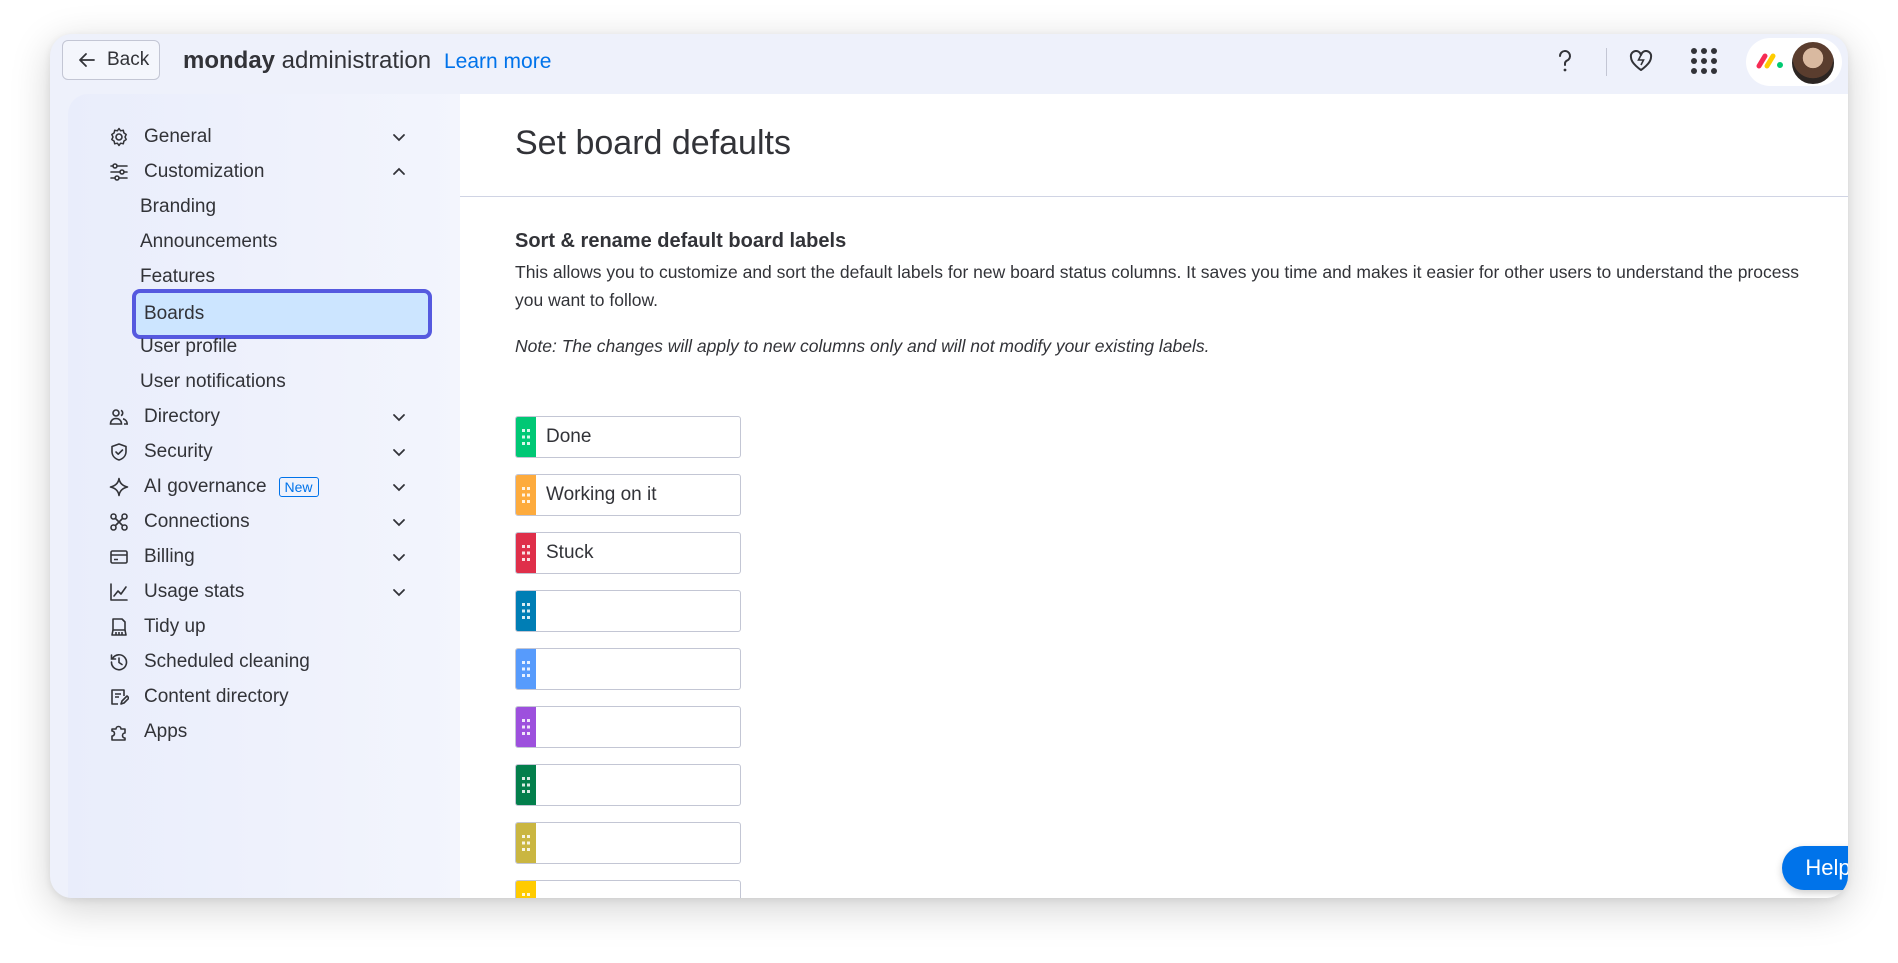 This screenshot has width=1898, height=963. I want to click on sidebar-item-tidy-up: Tidy up, so click(258, 627).